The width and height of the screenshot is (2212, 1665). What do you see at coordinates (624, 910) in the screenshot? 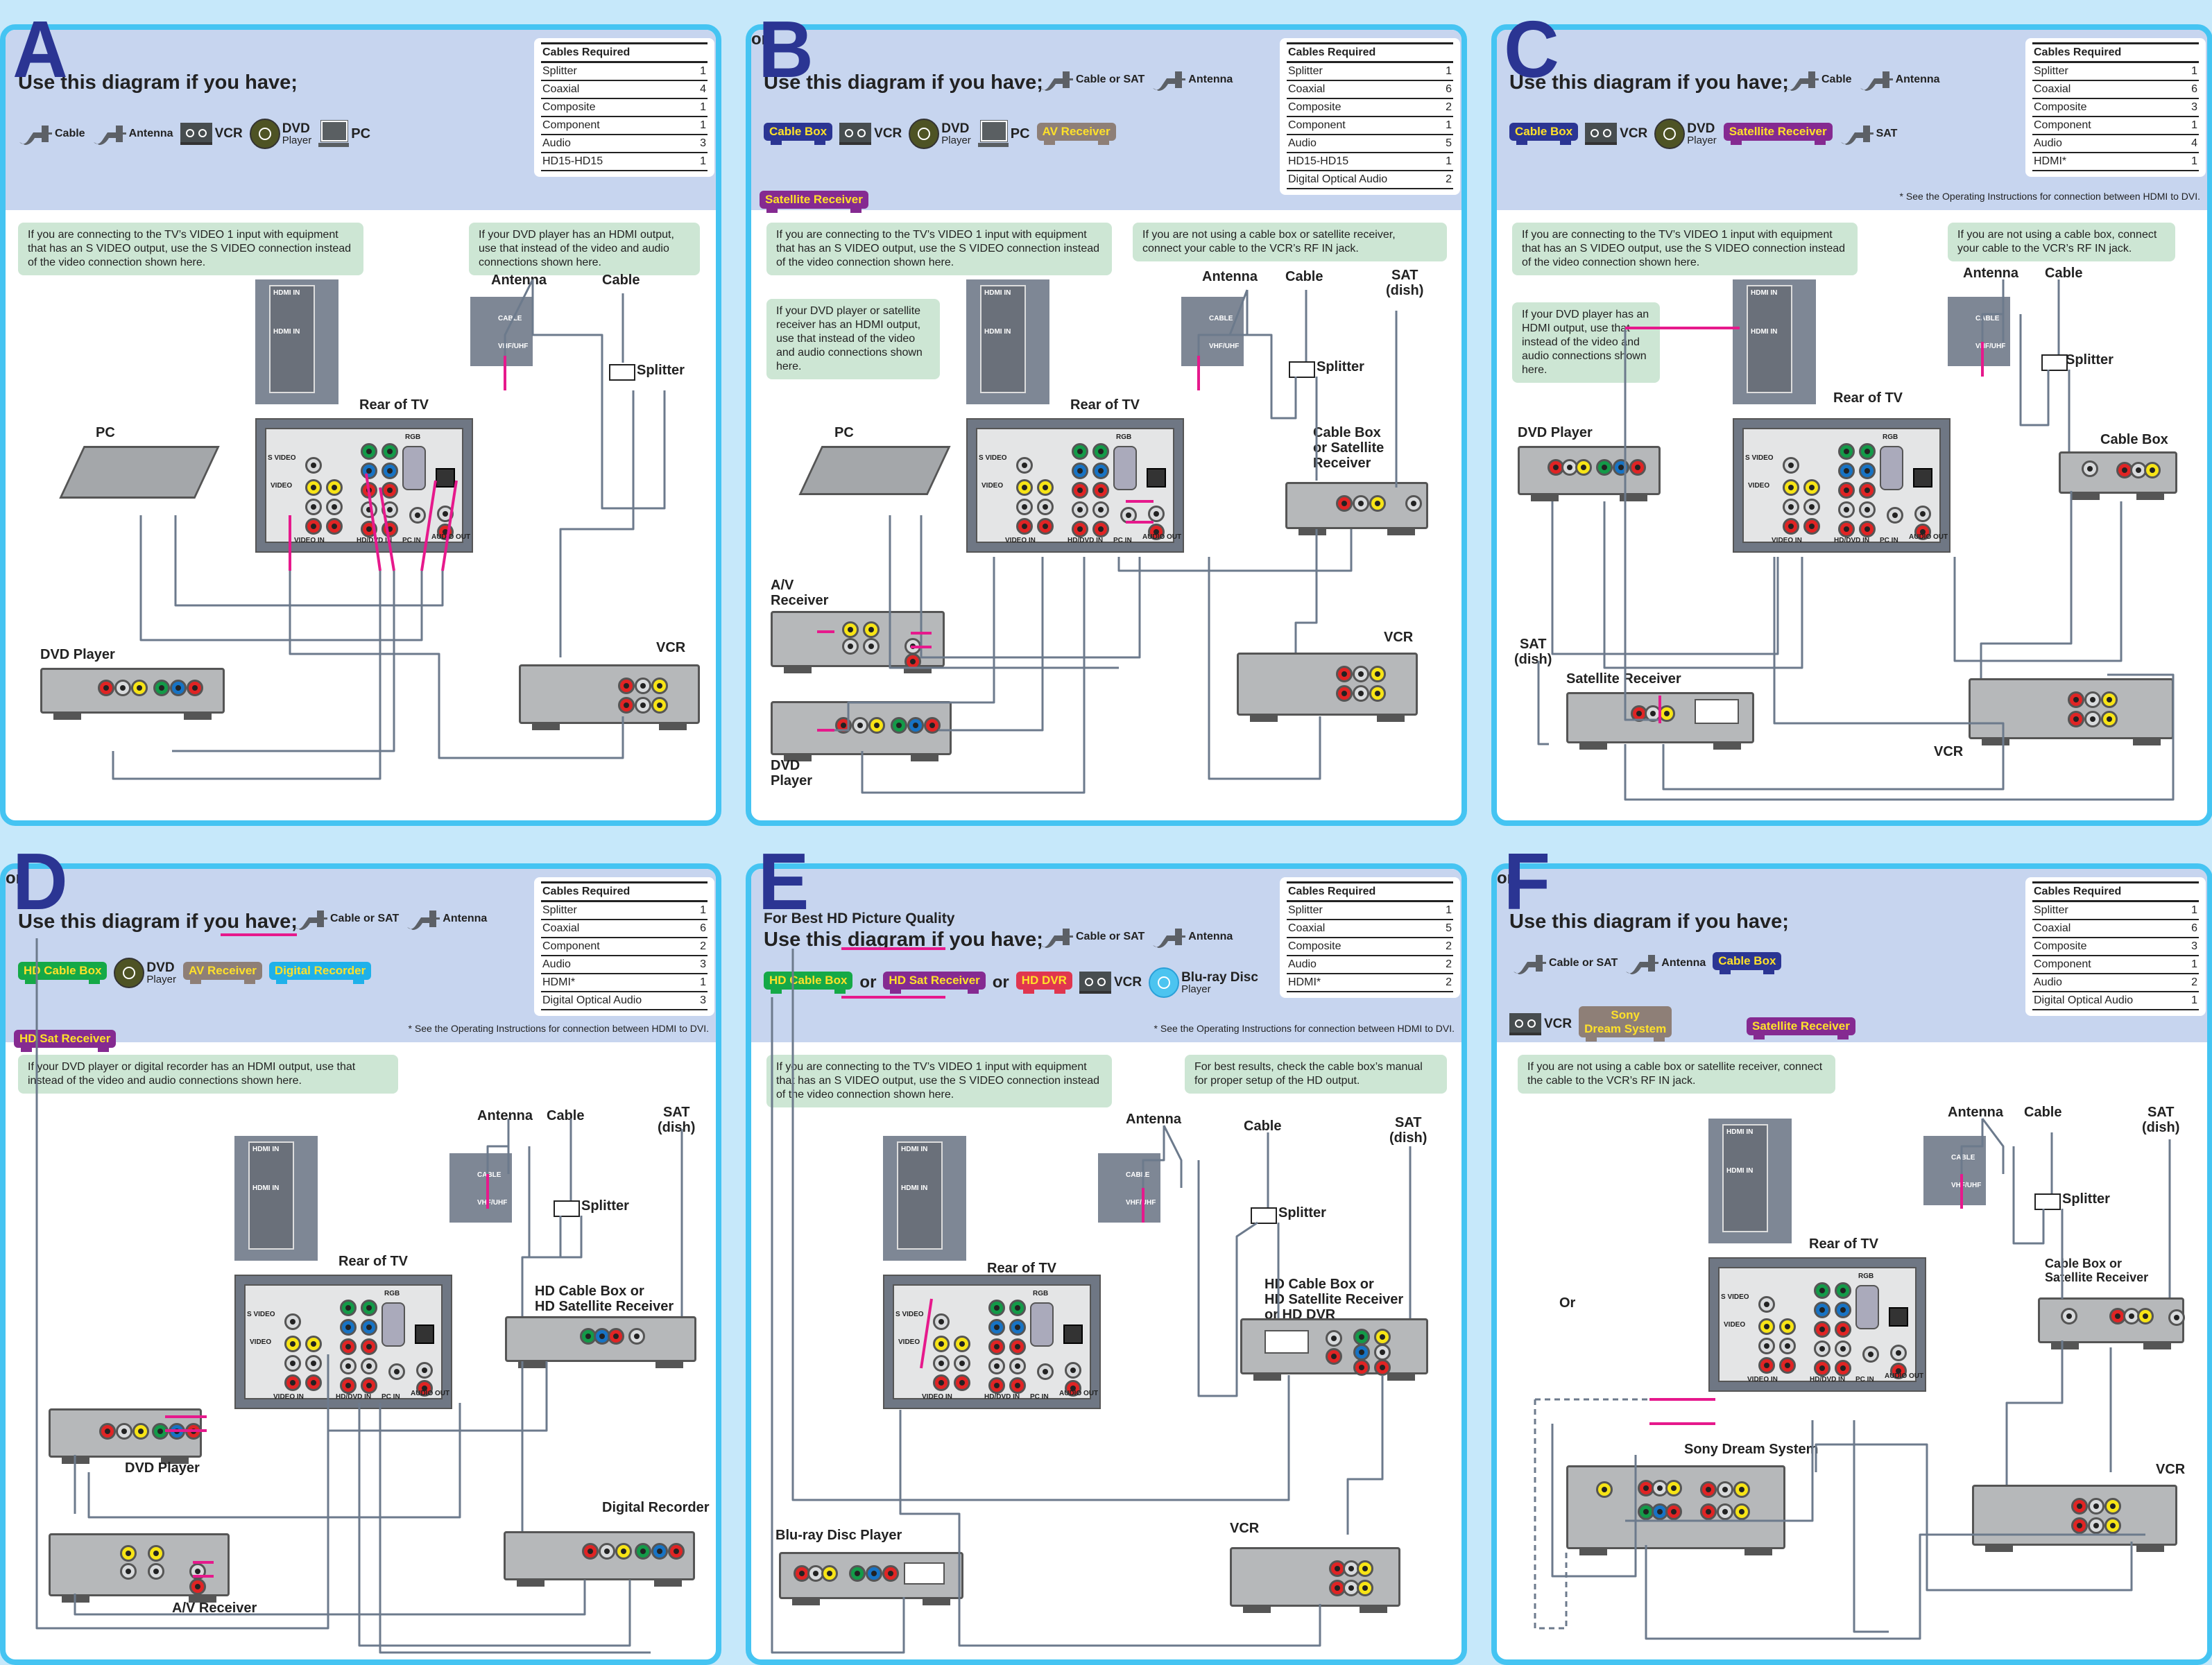
I see `cable-row: Splitter 1` at bounding box center [624, 910].